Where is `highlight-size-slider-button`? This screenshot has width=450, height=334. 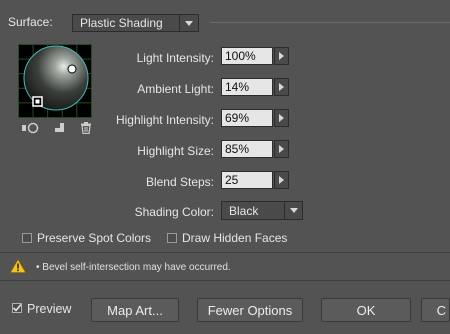
highlight-size-slider-button is located at coordinates (281, 149).